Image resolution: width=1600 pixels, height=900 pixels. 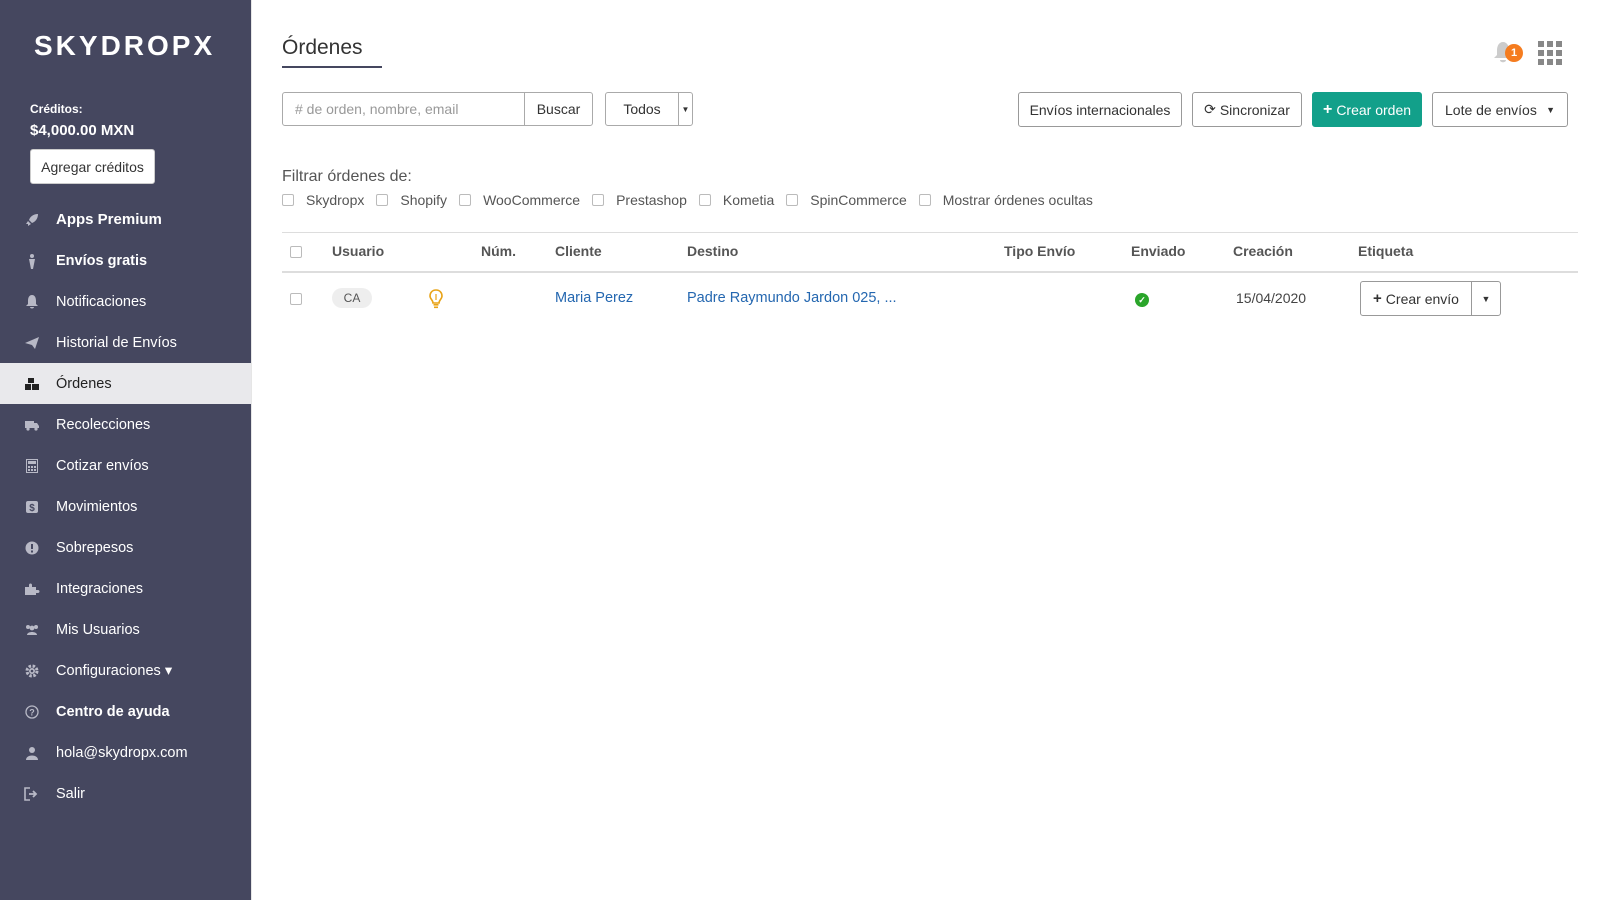 What do you see at coordinates (113, 711) in the screenshot?
I see `sidebar-item-label: Centro de ayuda` at bounding box center [113, 711].